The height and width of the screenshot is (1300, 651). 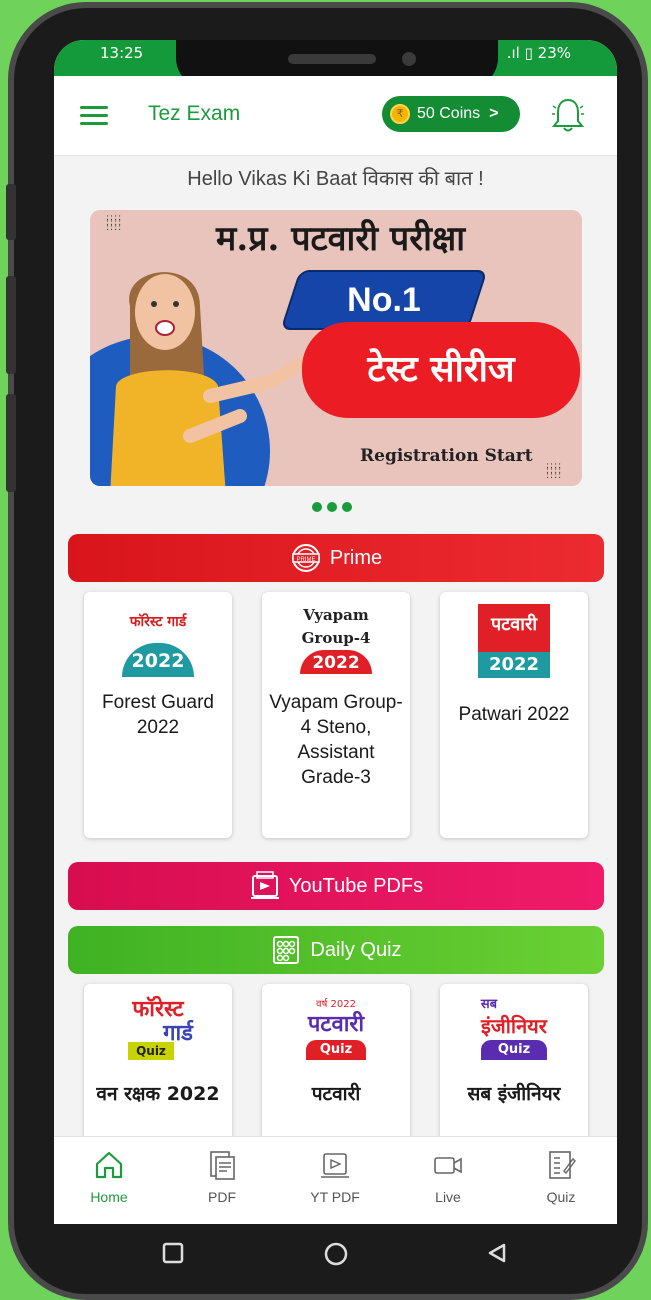 What do you see at coordinates (264, 885) in the screenshot?
I see `youtube-pdf-icon` at bounding box center [264, 885].